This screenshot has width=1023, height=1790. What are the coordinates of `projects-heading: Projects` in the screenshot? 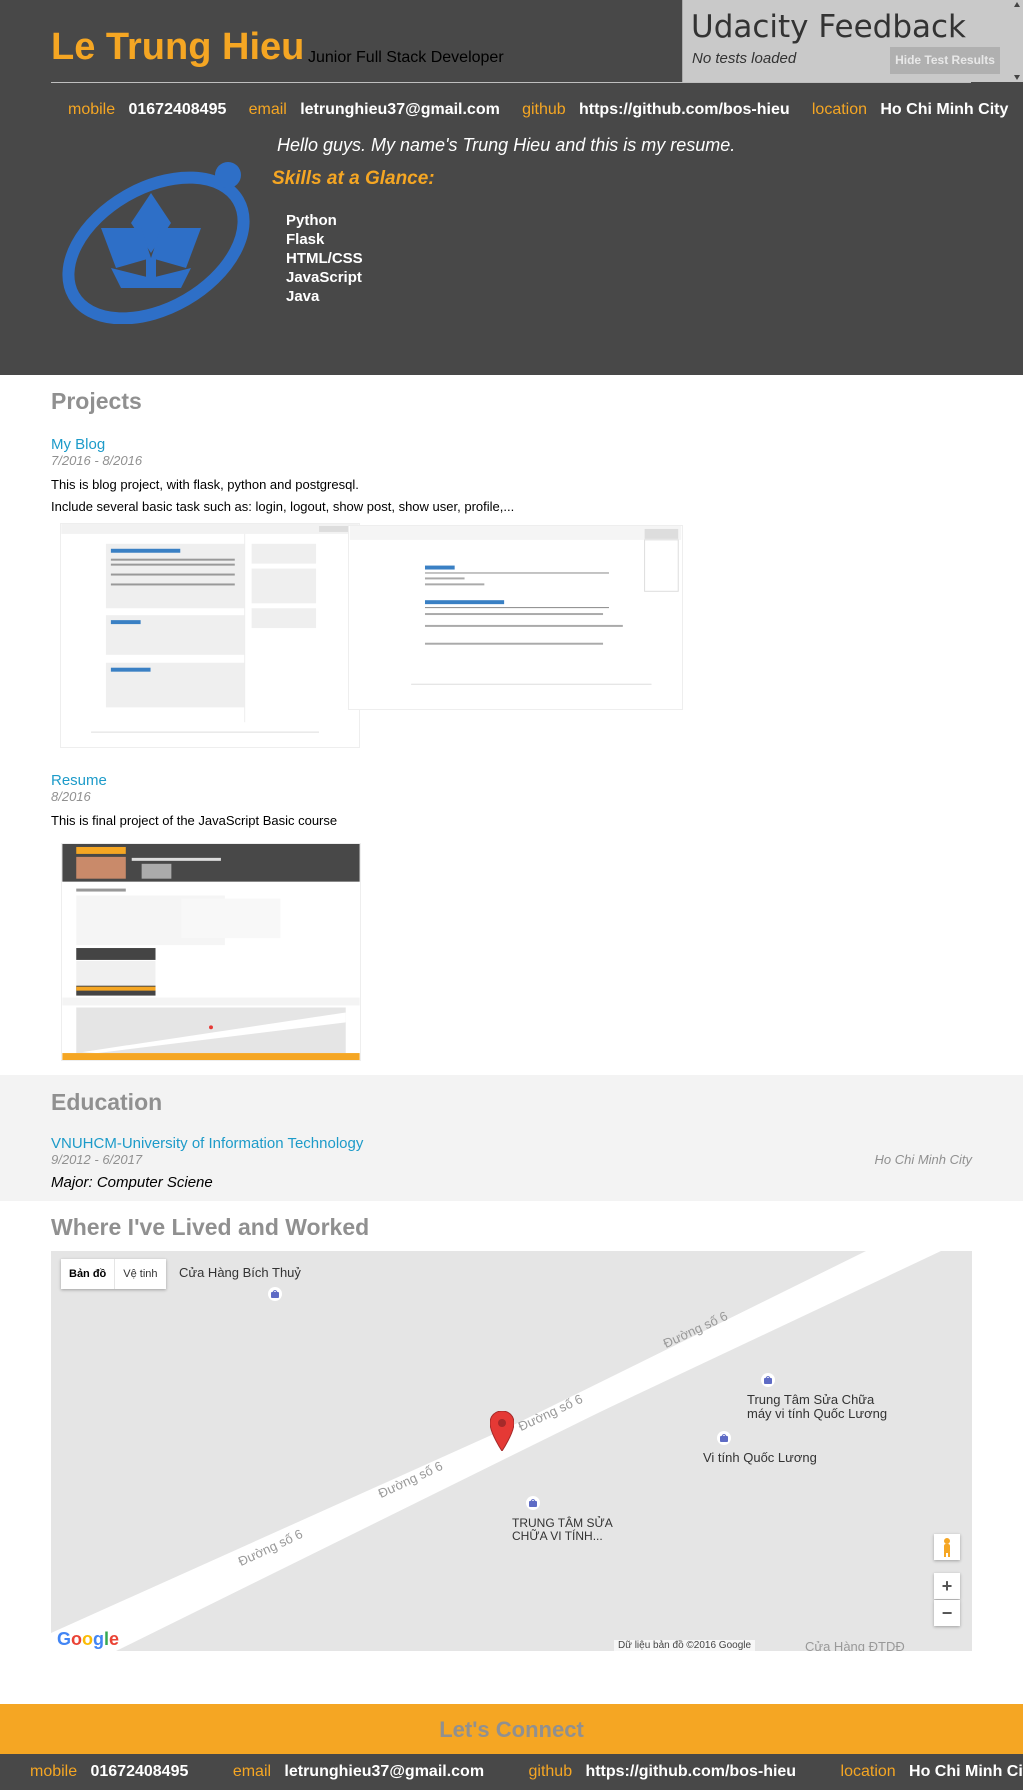 It's located at (96, 401).